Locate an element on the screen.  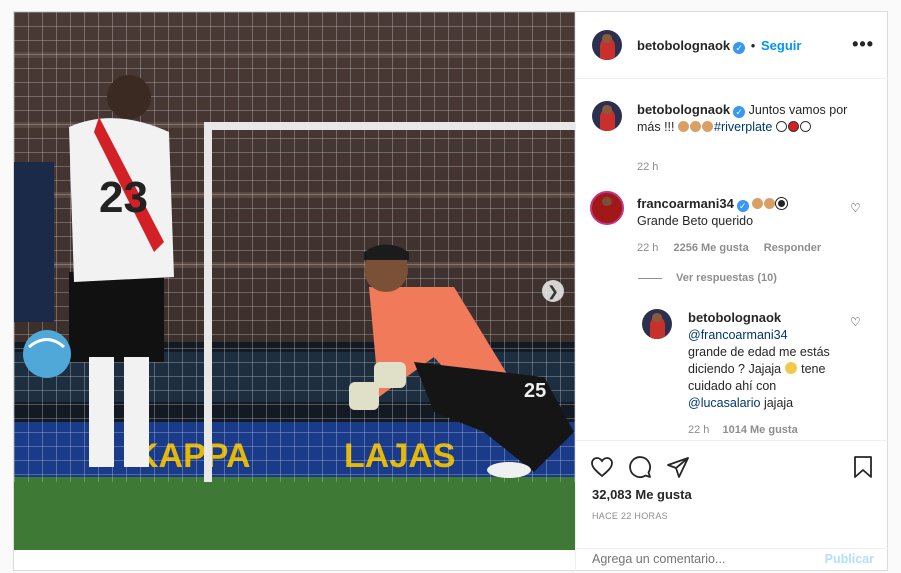
comment-meta: 22 h 2256 Me gusta Responder is located at coordinates (729, 248).